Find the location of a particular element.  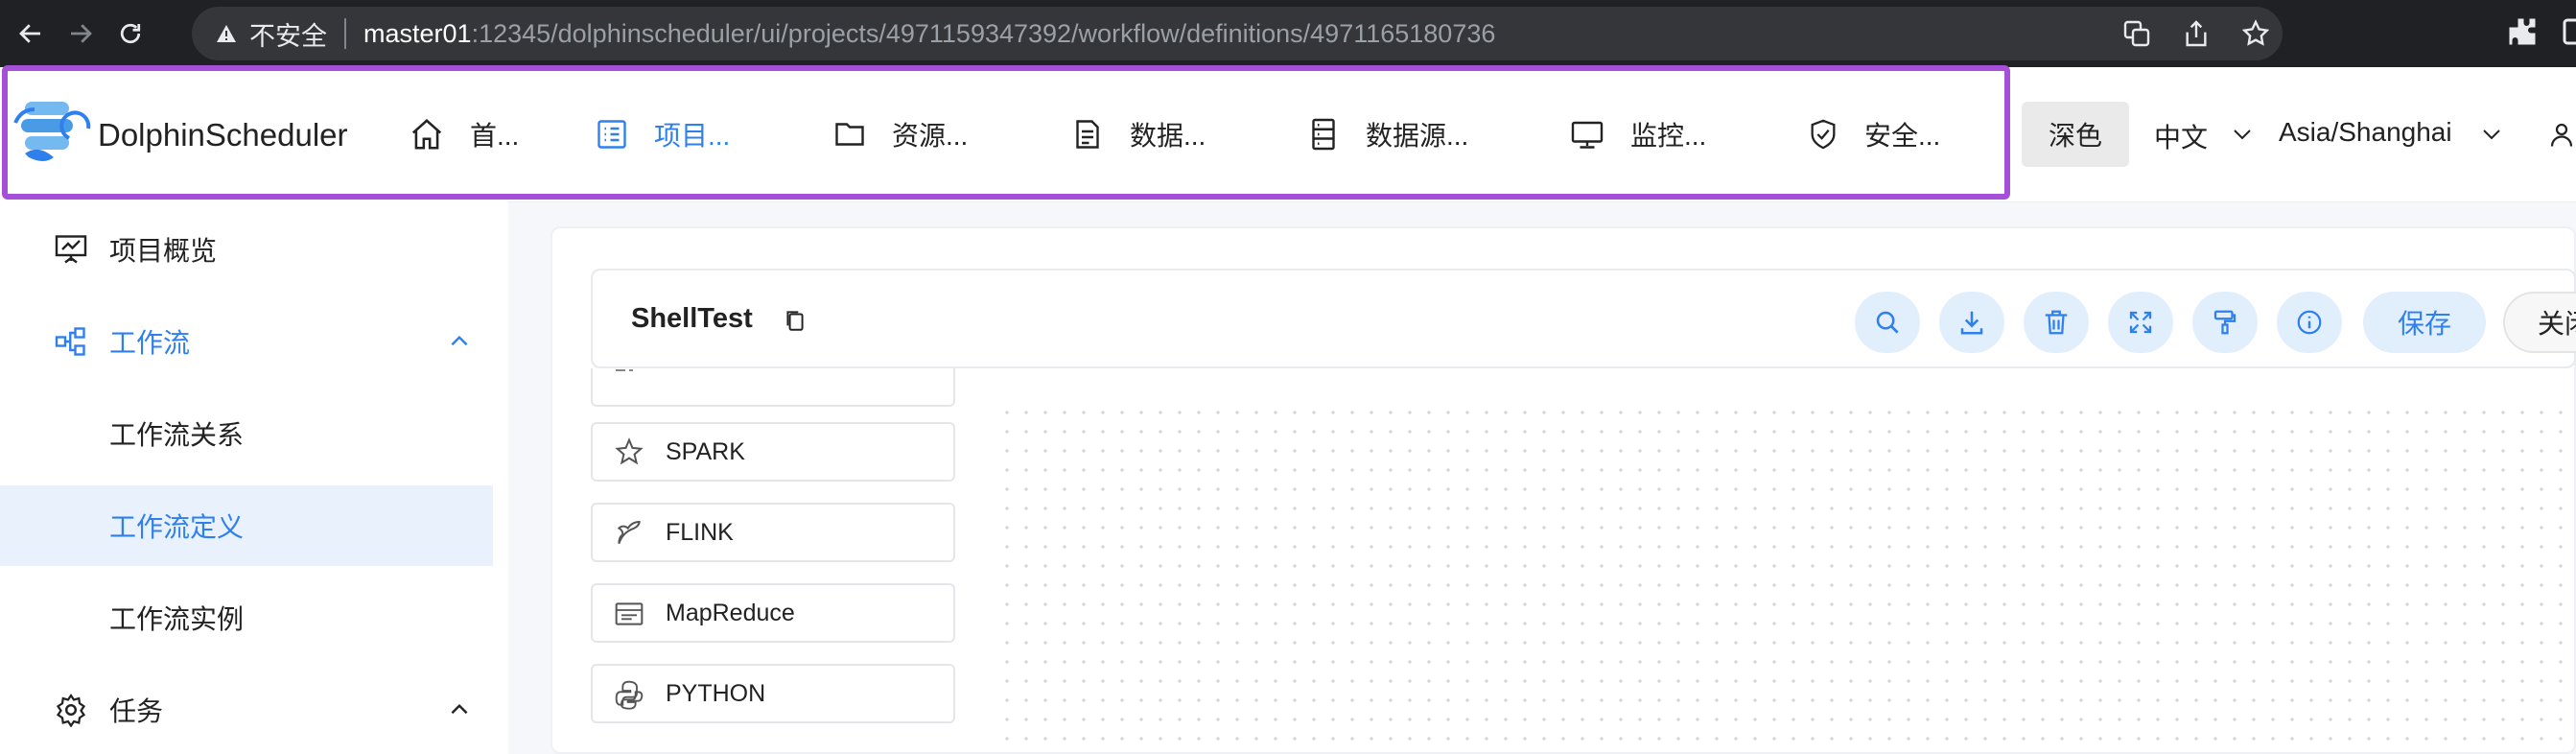

url-host: master01 is located at coordinates (417, 33).